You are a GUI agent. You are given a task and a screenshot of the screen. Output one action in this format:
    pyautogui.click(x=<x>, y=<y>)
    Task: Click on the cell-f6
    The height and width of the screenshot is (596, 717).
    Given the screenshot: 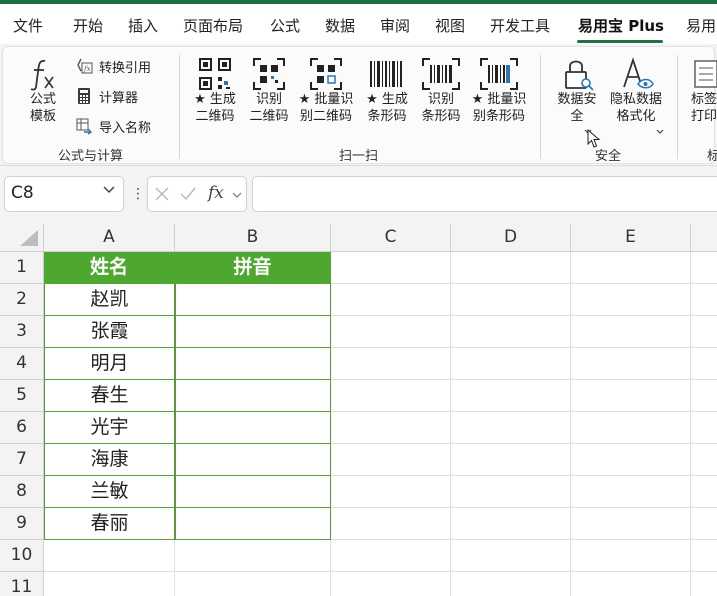 What is the action you would take?
    pyautogui.click(x=704, y=428)
    